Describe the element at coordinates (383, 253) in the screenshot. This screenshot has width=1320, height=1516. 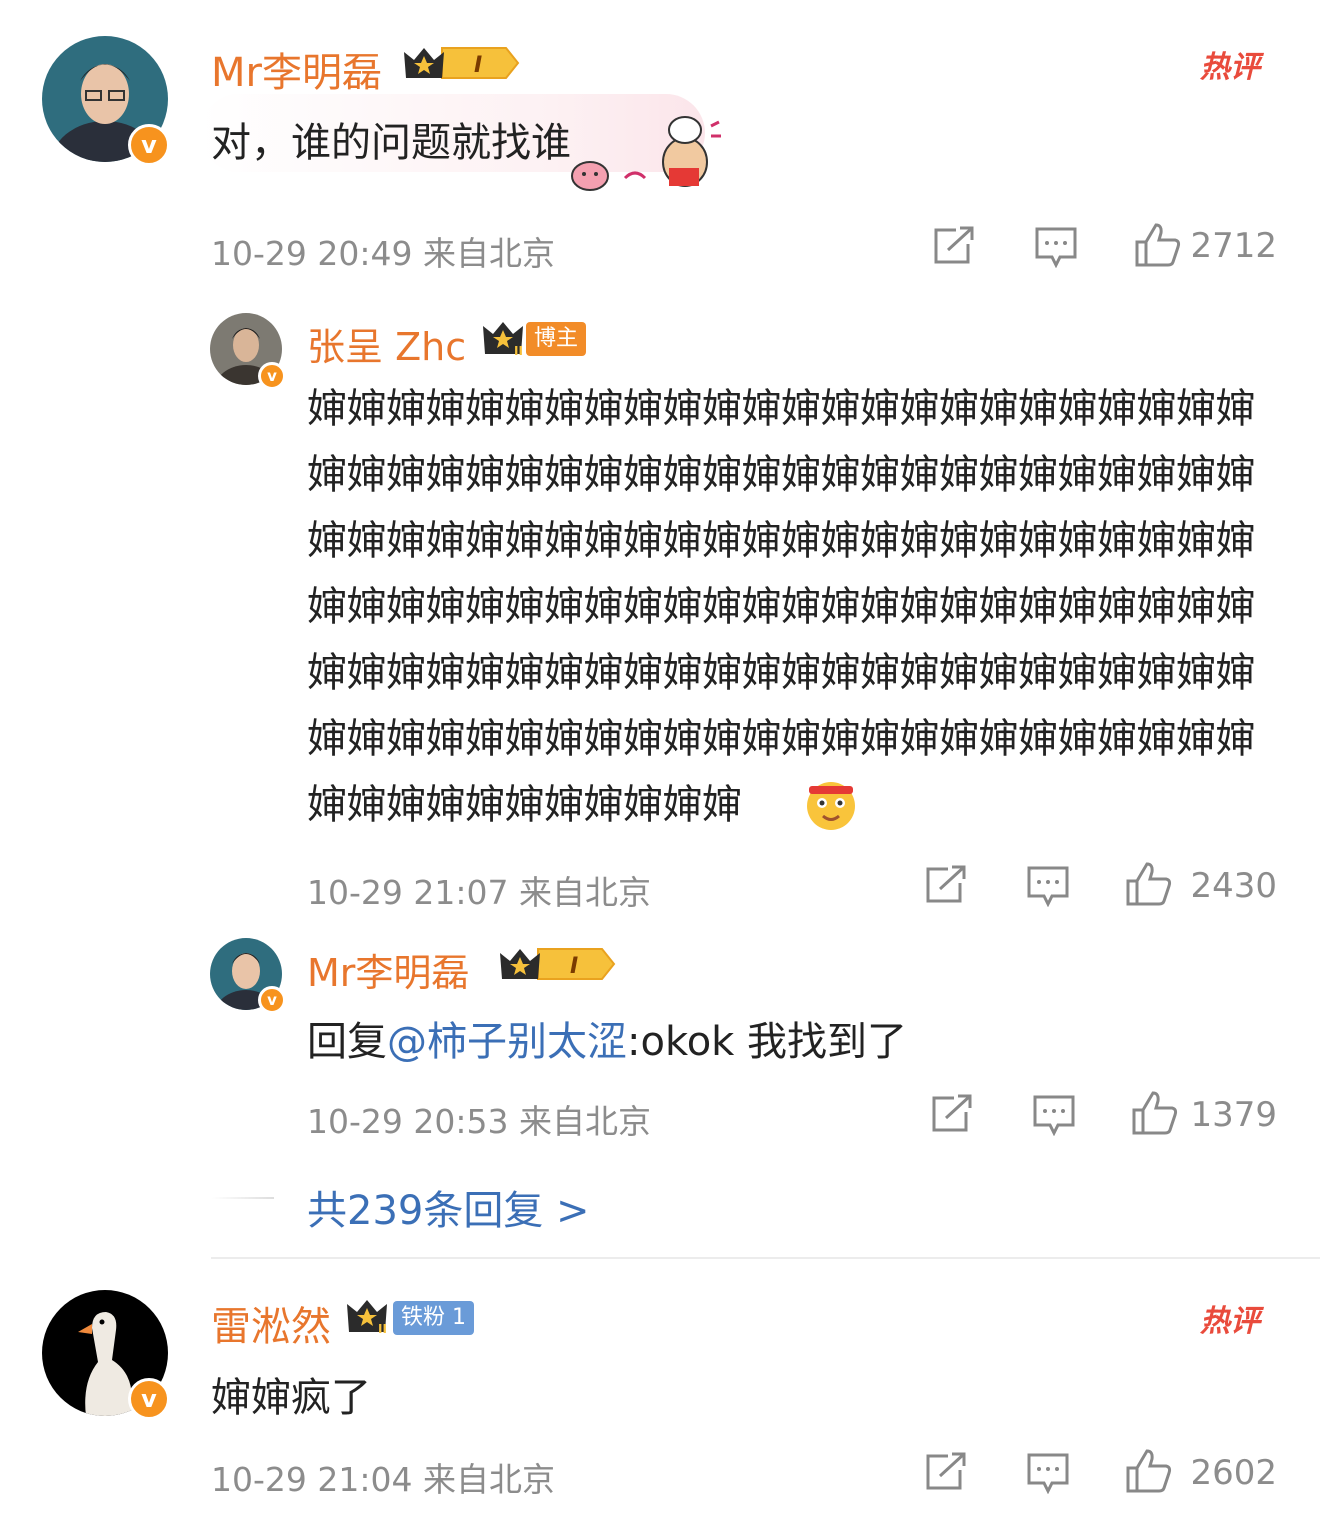
I see `comment-meta: 10-29 20:49 来自北京` at that location.